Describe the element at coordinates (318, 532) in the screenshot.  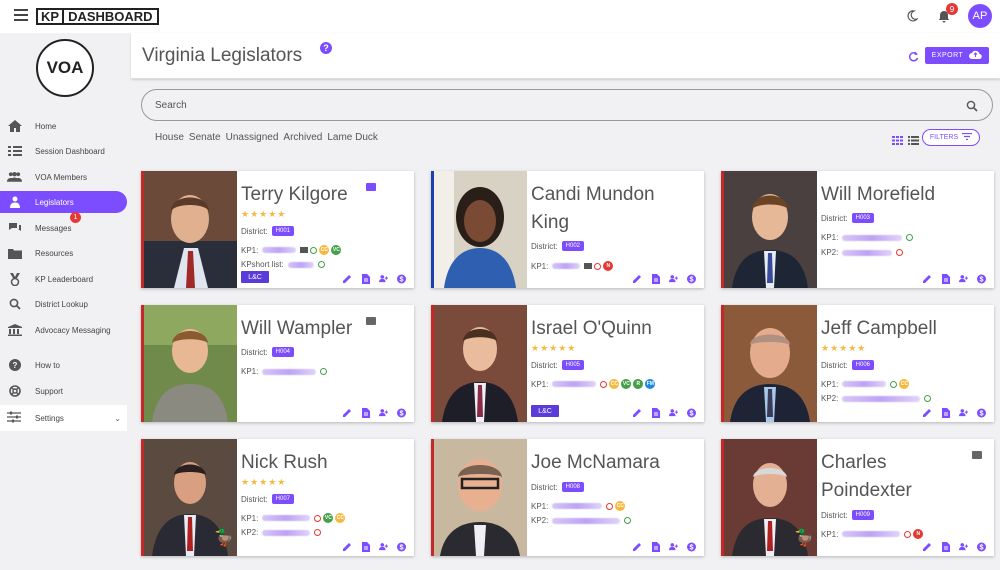
I see `location-pin-icon` at that location.